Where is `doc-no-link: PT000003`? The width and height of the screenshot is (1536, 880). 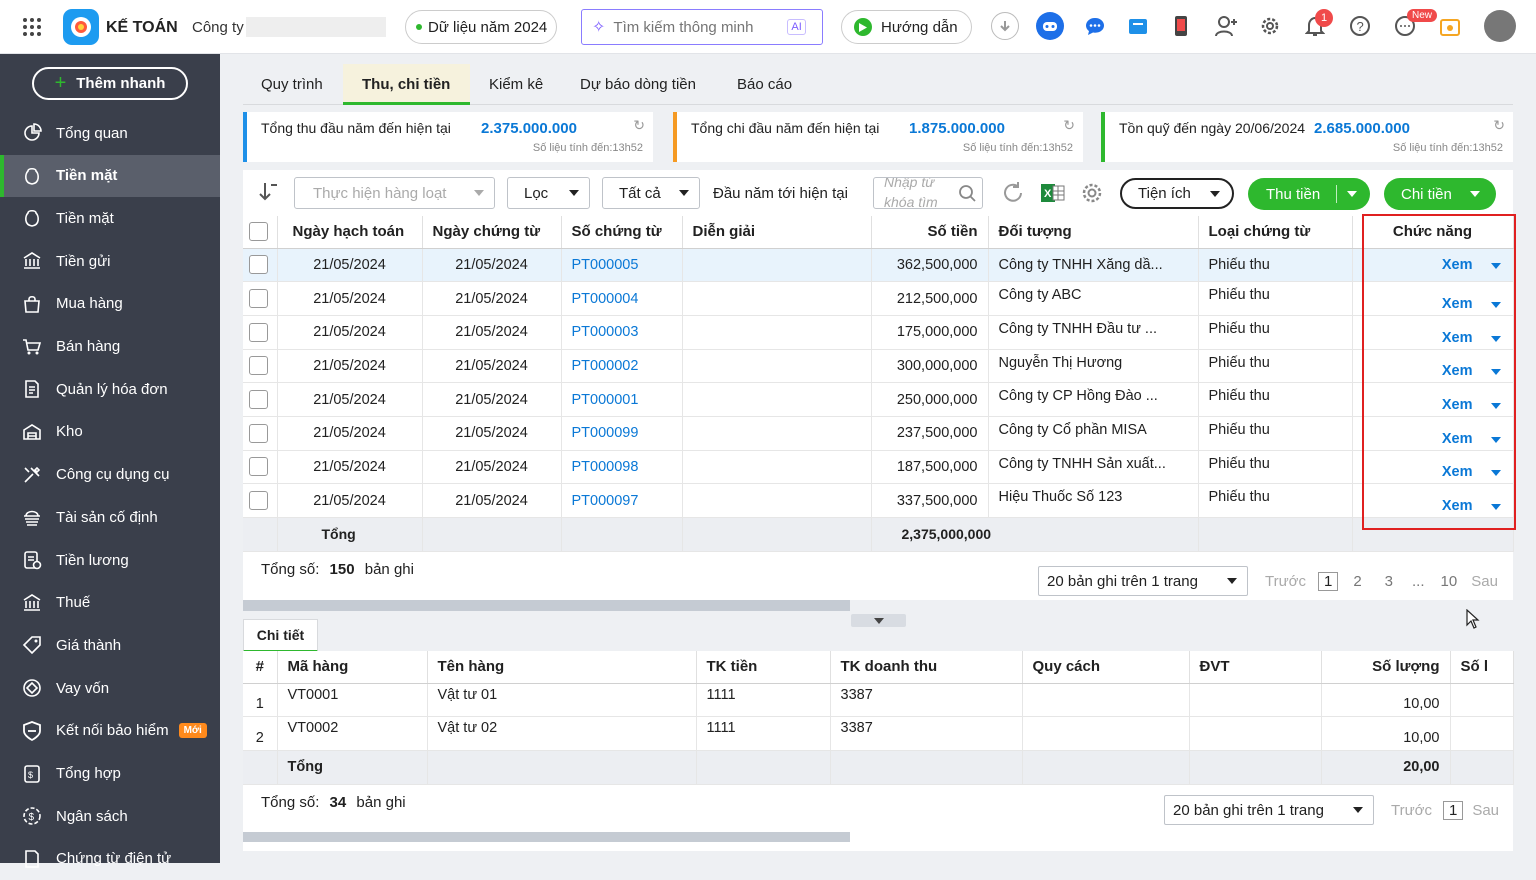 doc-no-link: PT000003 is located at coordinates (605, 332).